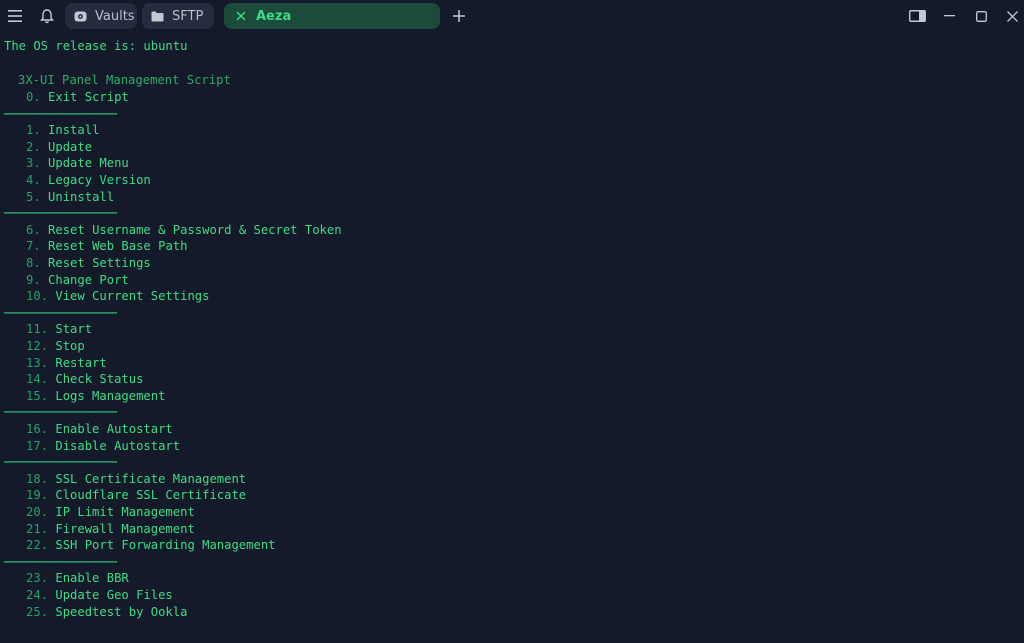 The image size is (1024, 643). I want to click on menu-item: 4. Legacy Version, so click(77, 180).